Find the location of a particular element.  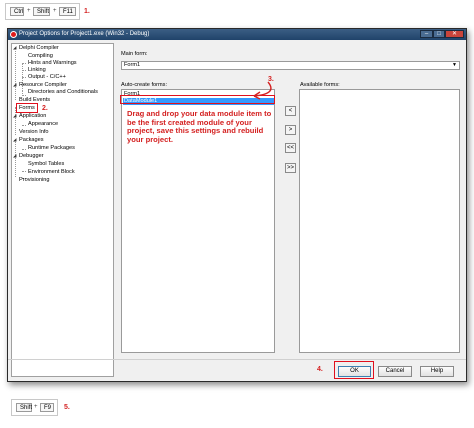

tree-item-directories-and-conditionals: Directories and Conditionals is located at coordinates (63, 92).